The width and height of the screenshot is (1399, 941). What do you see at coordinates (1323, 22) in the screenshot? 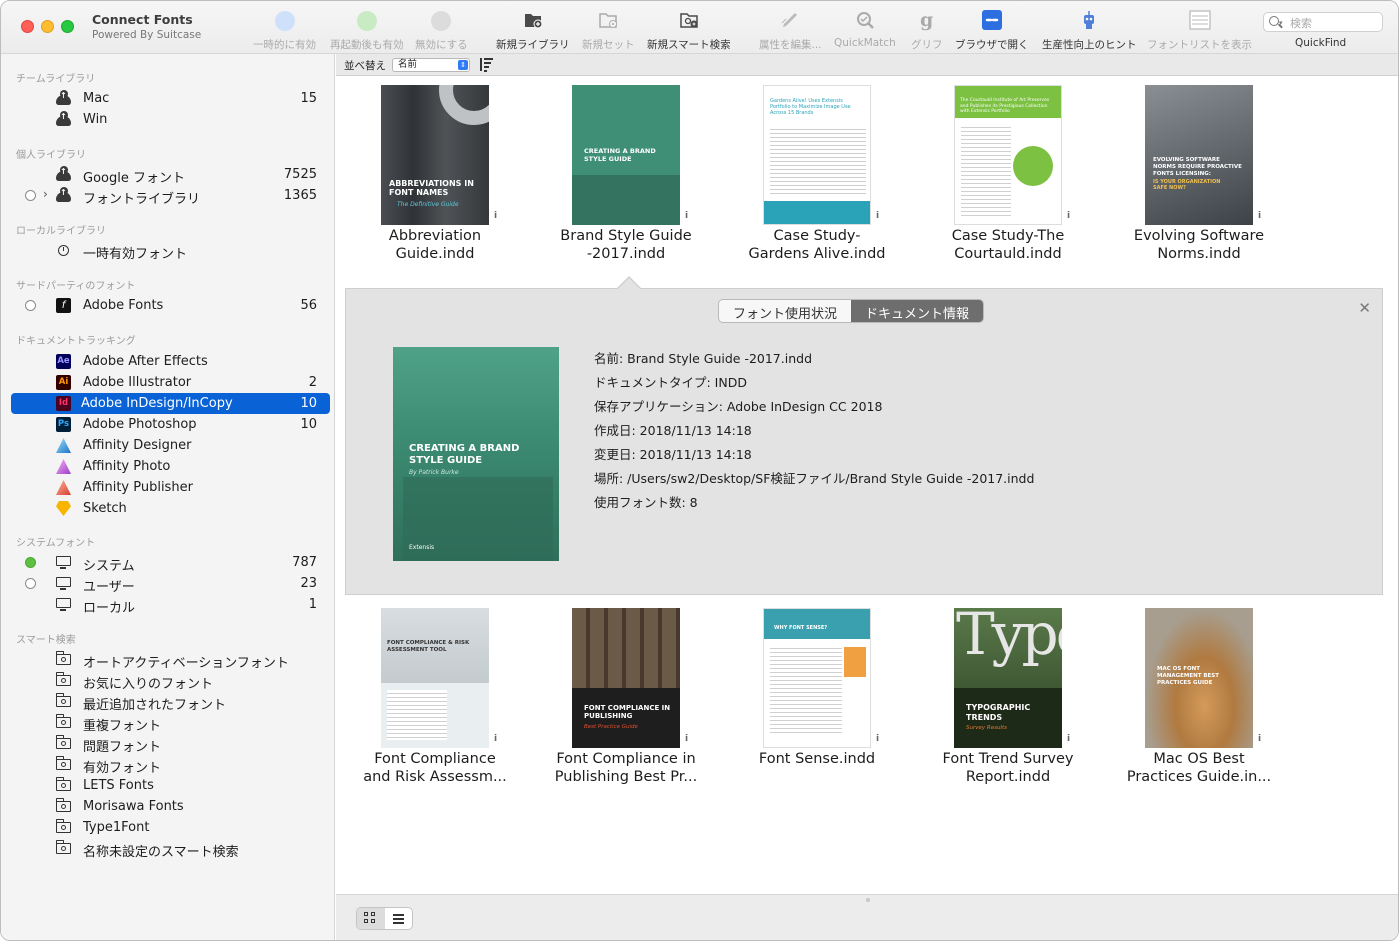
I see `quickfind-search-input: ▾ 検索` at bounding box center [1323, 22].